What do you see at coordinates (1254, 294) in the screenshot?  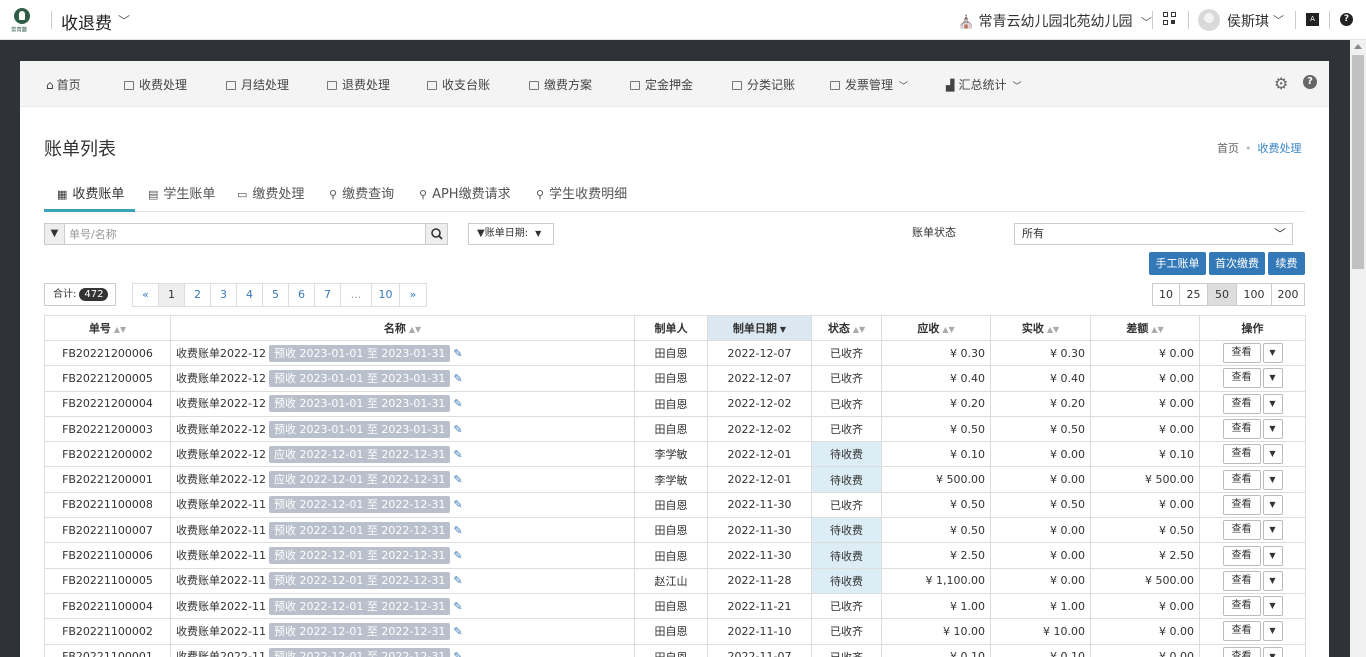 I see `page-size-option: 100` at bounding box center [1254, 294].